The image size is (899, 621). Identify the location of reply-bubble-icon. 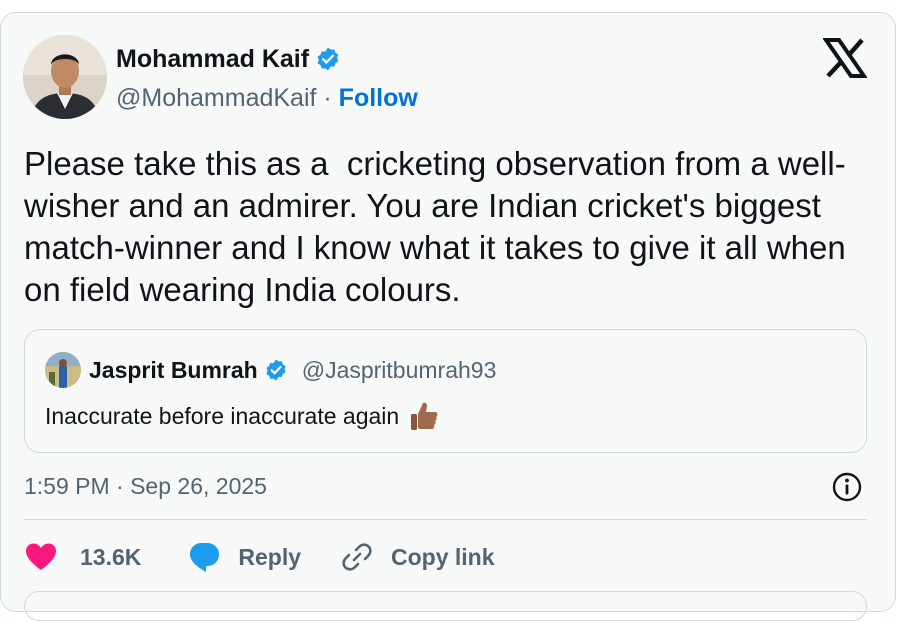
(205, 557).